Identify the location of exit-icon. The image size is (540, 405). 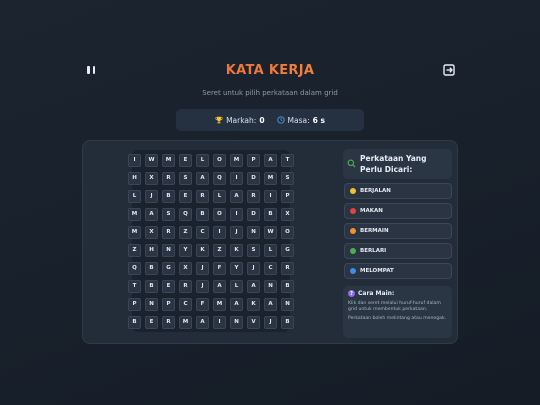
(449, 70).